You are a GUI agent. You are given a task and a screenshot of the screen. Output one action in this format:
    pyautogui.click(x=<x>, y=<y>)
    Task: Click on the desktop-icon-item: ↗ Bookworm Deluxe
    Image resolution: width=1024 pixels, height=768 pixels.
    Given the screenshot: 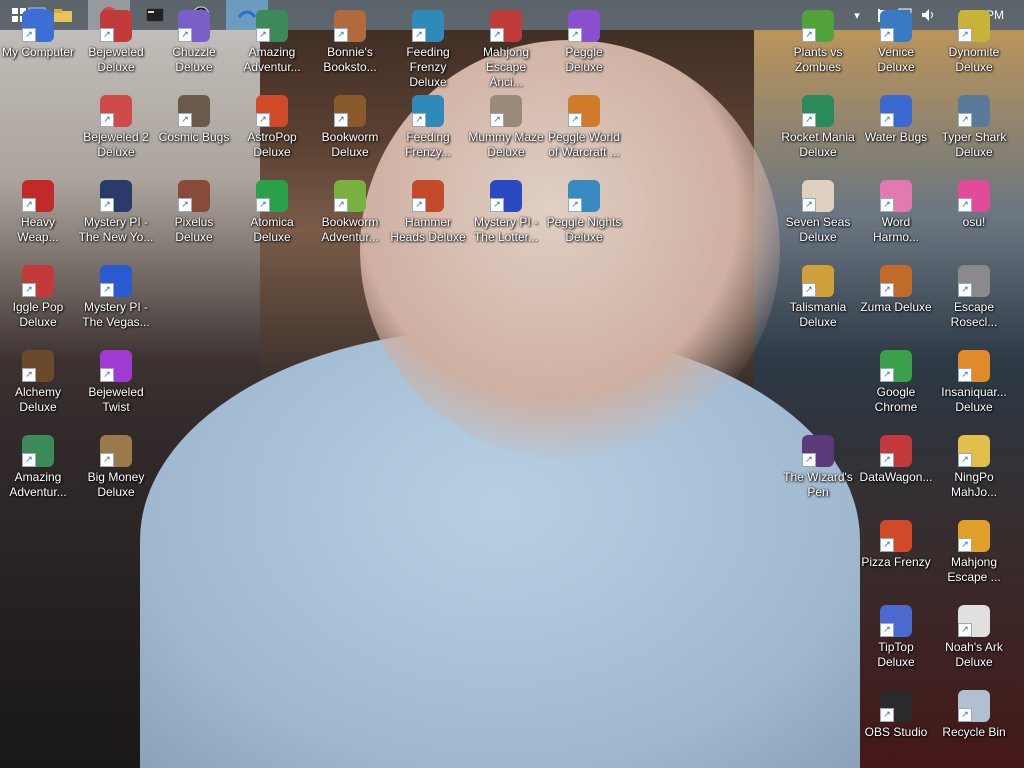 What is the action you would take?
    pyautogui.click(x=350, y=126)
    